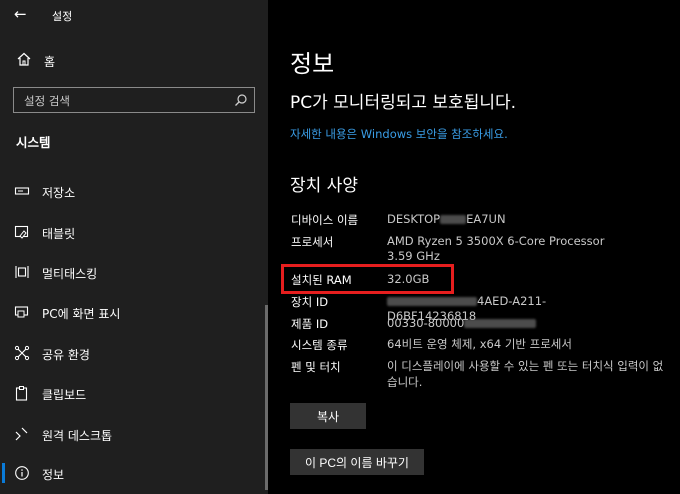 Image resolution: width=680 pixels, height=494 pixels. I want to click on app-title: 설정, so click(62, 16).